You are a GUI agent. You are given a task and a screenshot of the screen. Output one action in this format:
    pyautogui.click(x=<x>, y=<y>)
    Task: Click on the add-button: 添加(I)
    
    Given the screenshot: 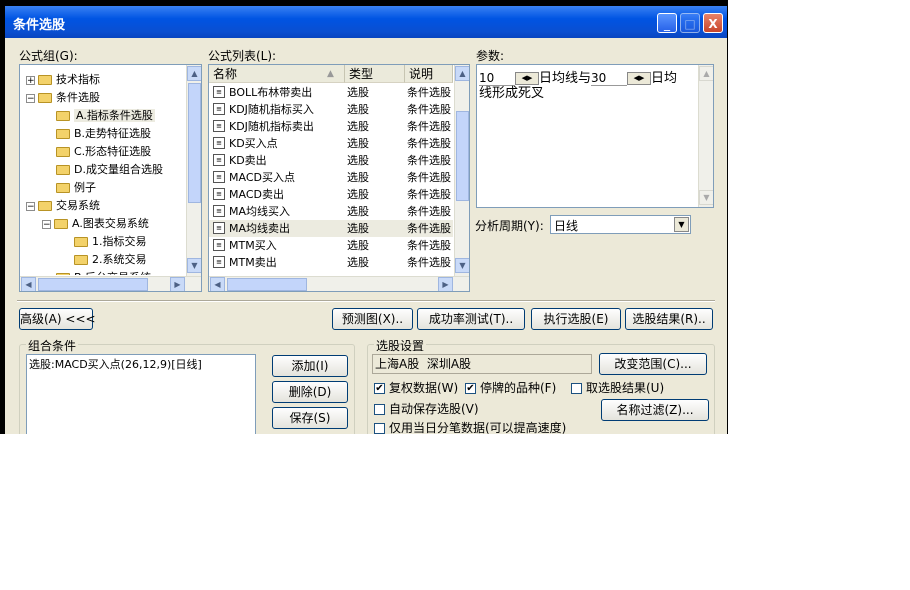 What is the action you would take?
    pyautogui.click(x=310, y=366)
    